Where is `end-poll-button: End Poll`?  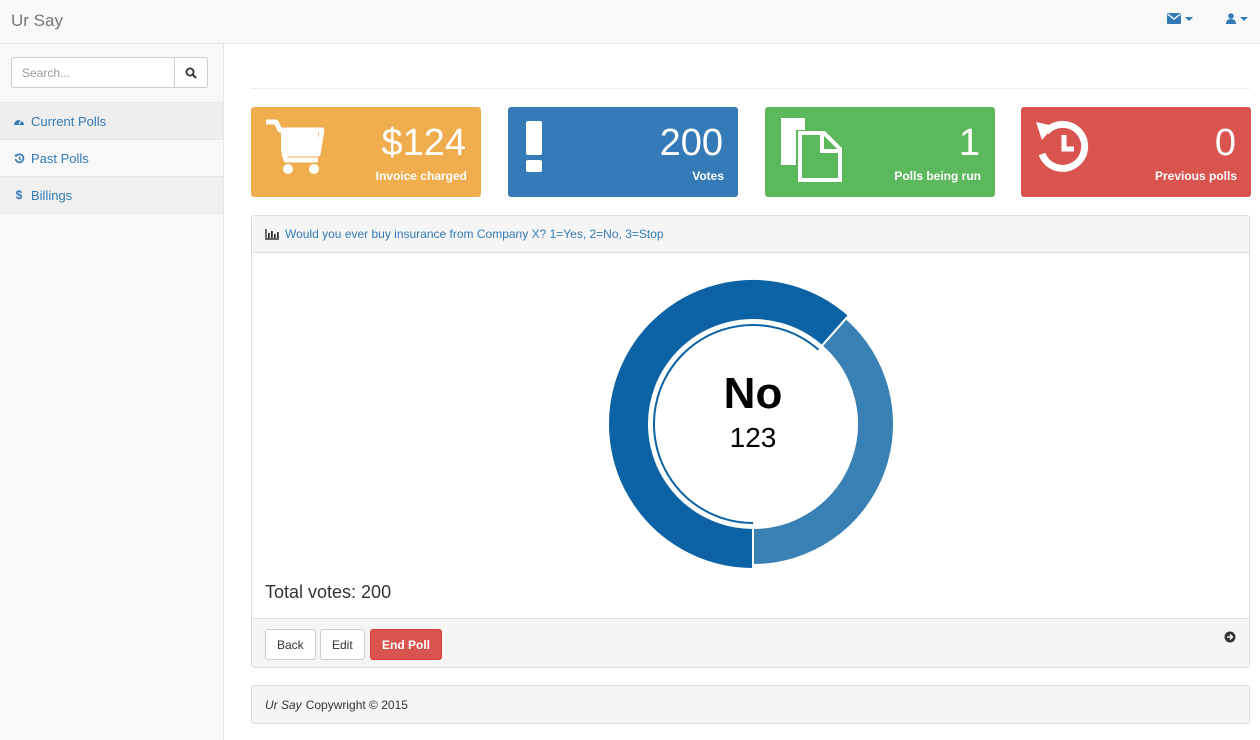
end-poll-button: End Poll is located at coordinates (406, 644).